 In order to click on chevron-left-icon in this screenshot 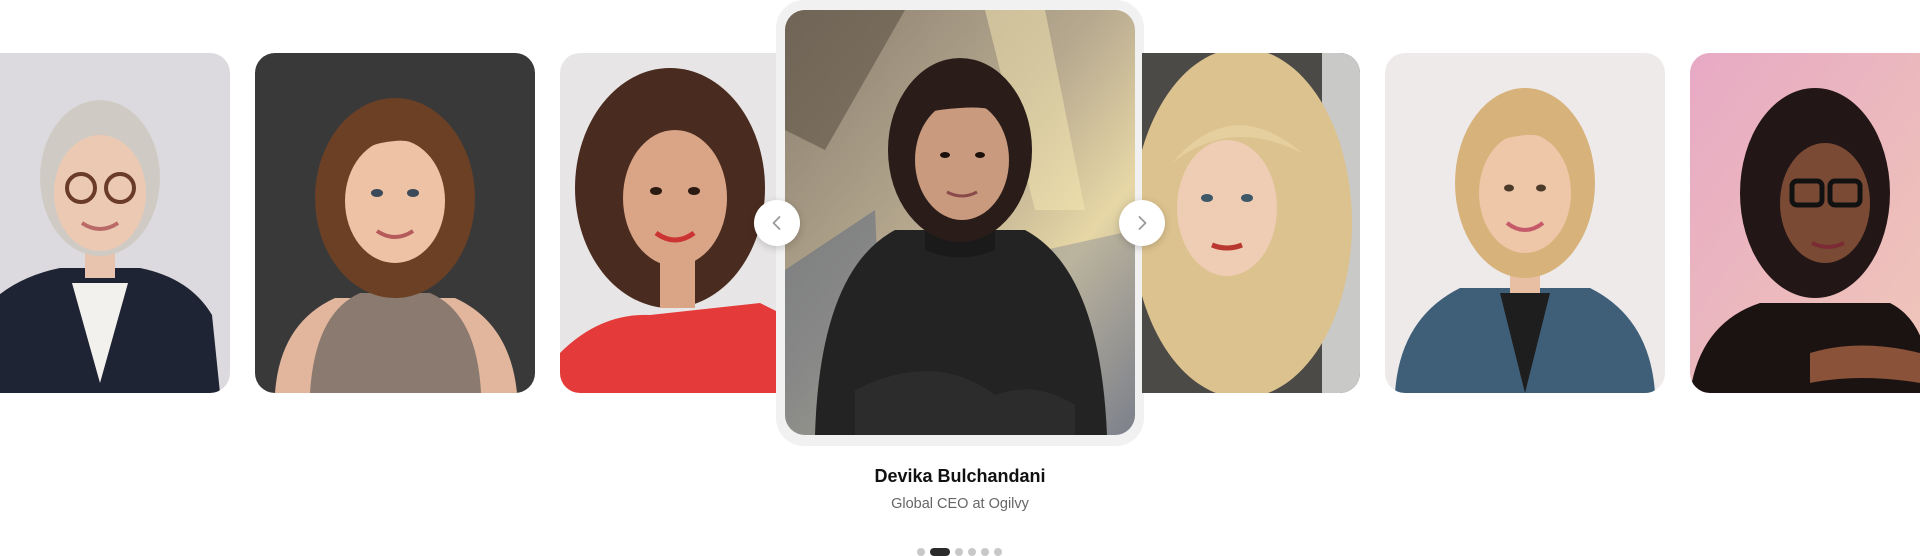, I will do `click(776, 223)`.